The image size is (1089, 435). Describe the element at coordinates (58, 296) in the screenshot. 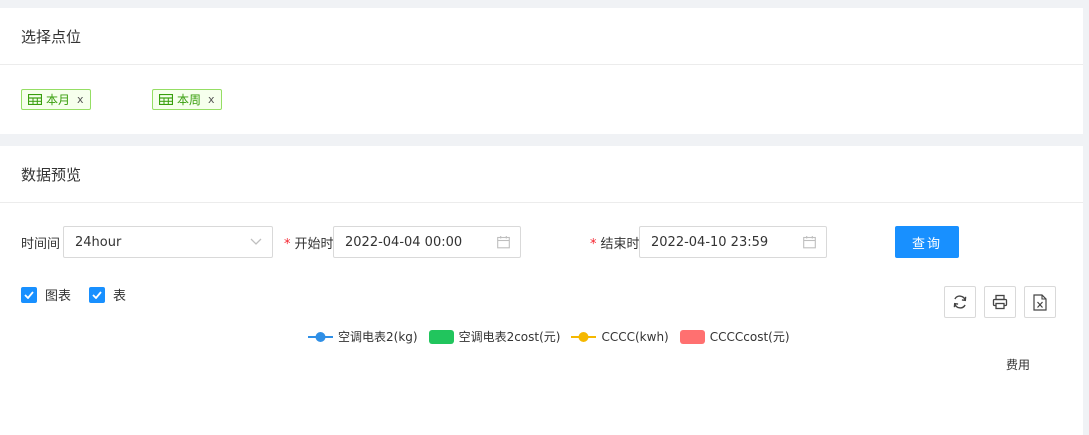

I see `checkbox-chart-label: 图表` at that location.